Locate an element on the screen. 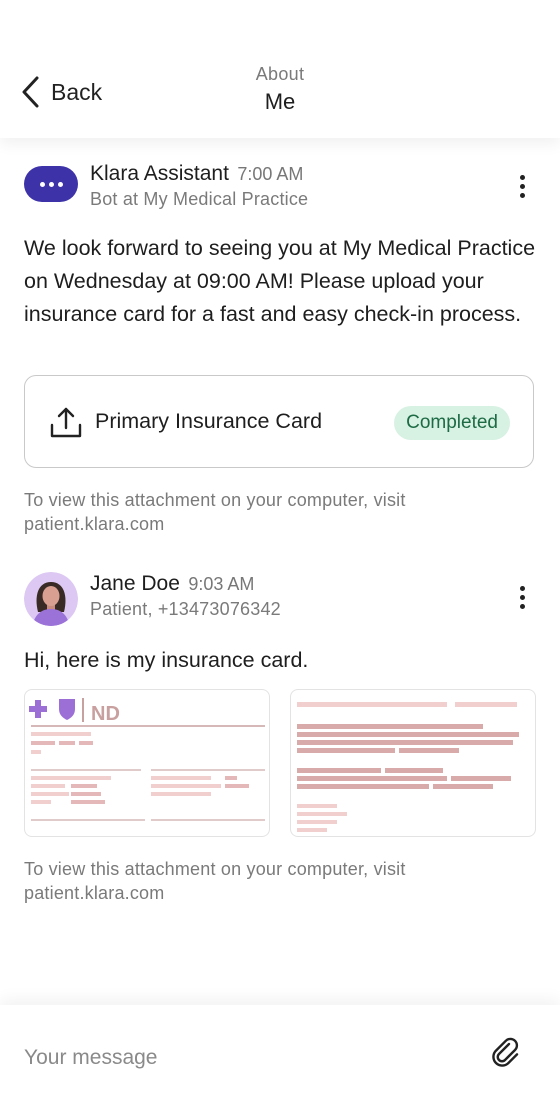 The width and height of the screenshot is (560, 1120). card-front-illustration: ND is located at coordinates (147, 759).